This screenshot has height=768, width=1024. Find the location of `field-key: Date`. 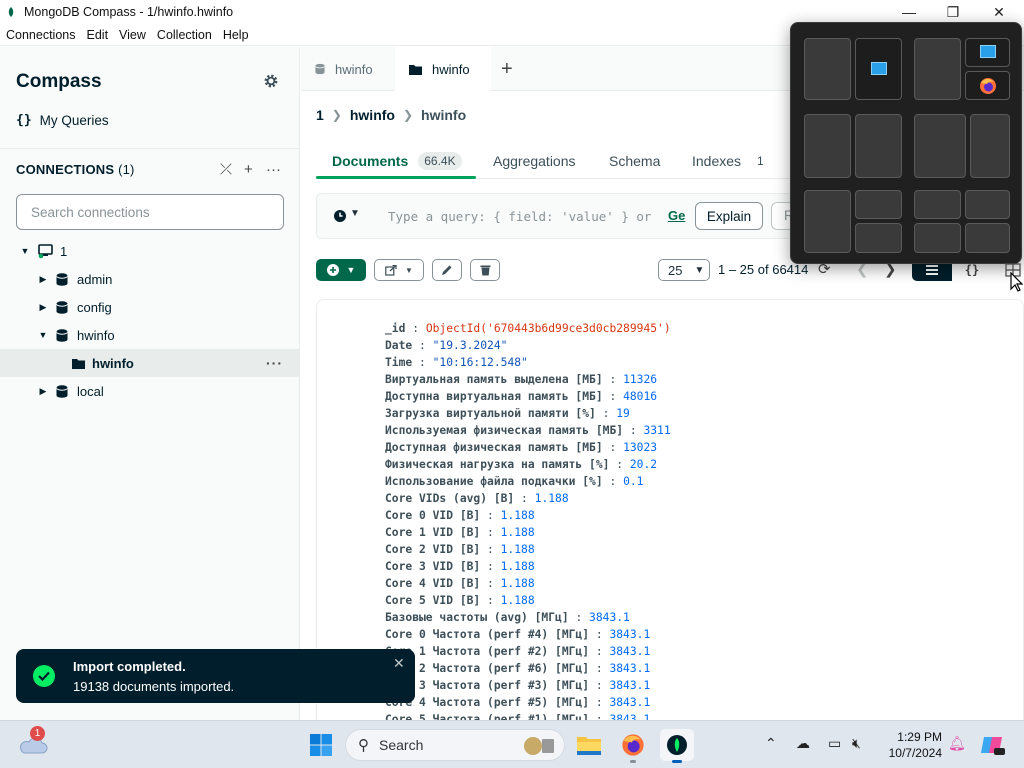

field-key: Date is located at coordinates (399, 345).